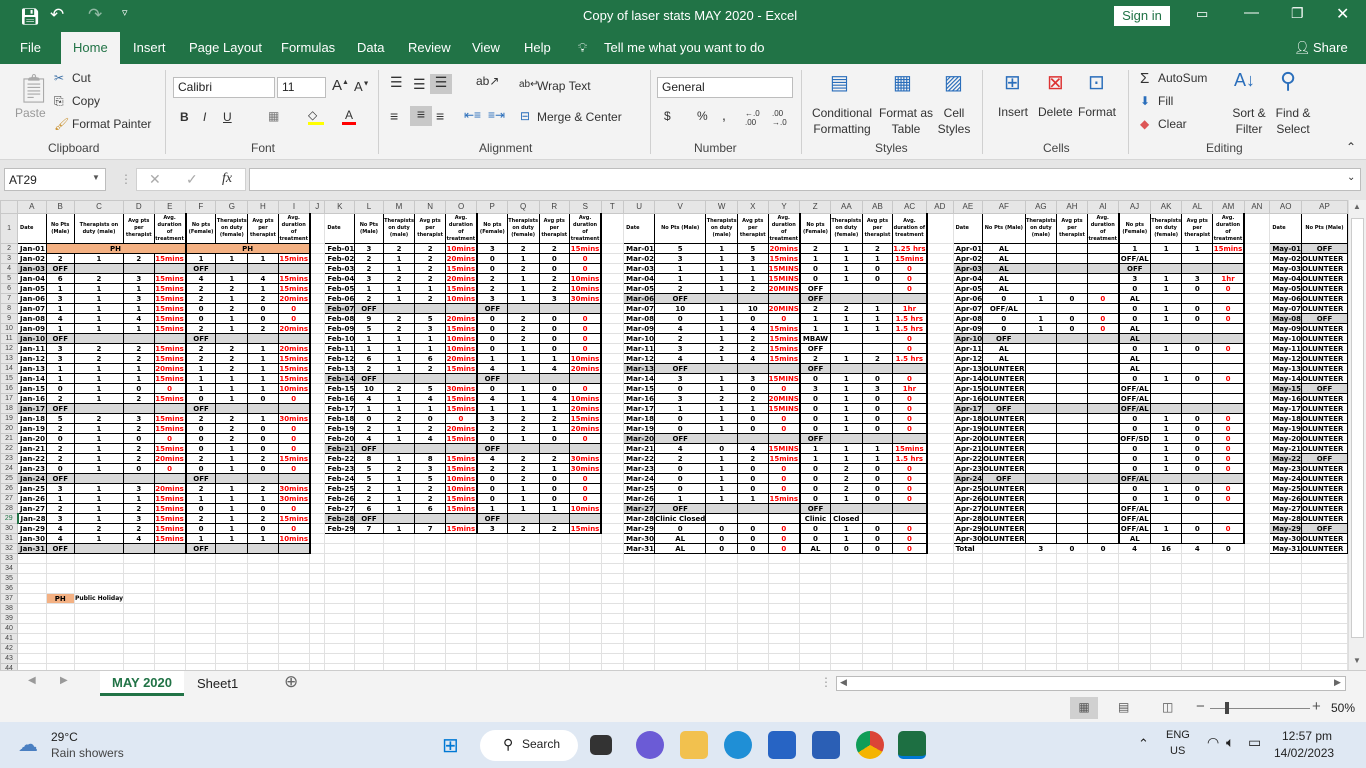 The image size is (1366, 768). Describe the element at coordinates (461, 248) in the screenshot. I see `data-cell: 10mins` at that location.